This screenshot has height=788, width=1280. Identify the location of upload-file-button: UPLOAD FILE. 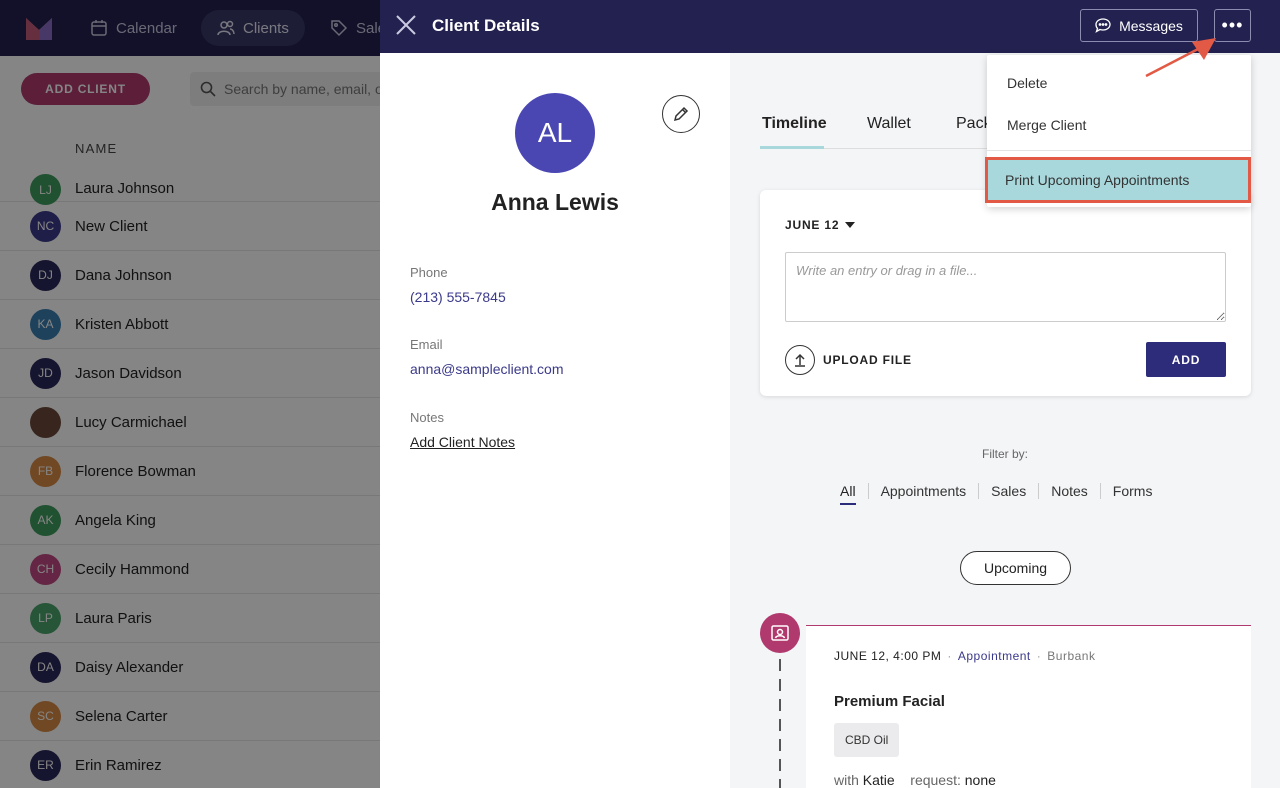
(848, 360).